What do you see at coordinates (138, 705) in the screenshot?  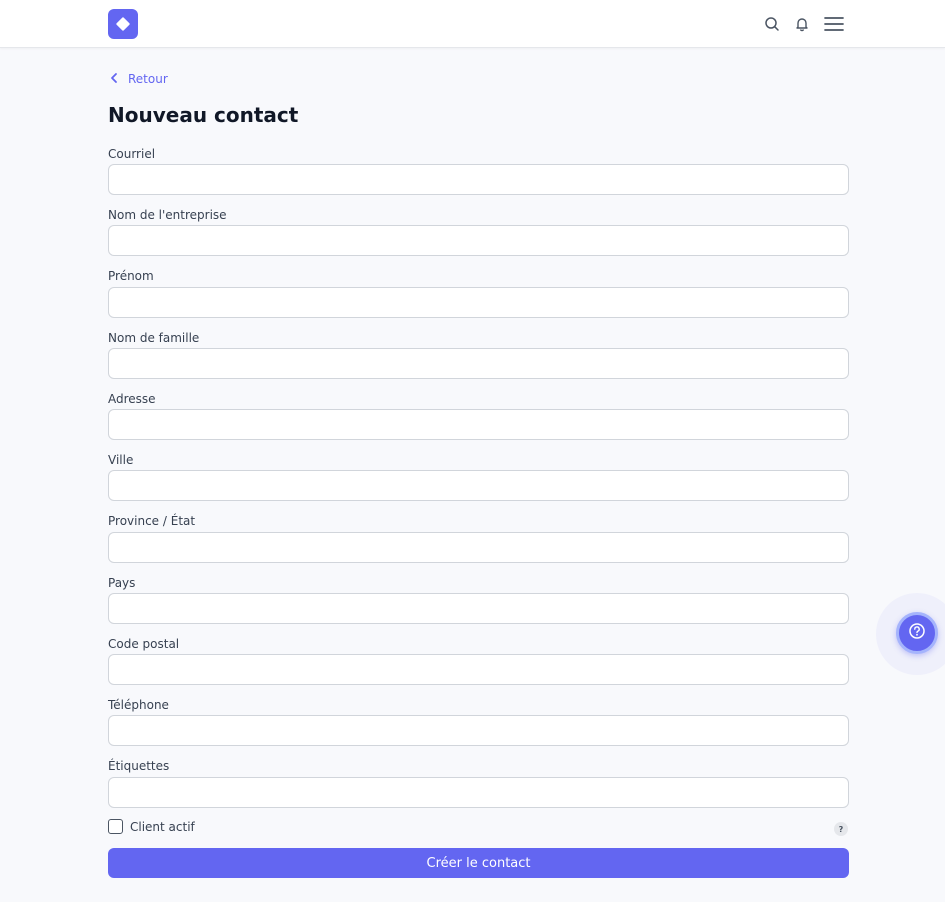 I see `phone-label: Téléphone` at bounding box center [138, 705].